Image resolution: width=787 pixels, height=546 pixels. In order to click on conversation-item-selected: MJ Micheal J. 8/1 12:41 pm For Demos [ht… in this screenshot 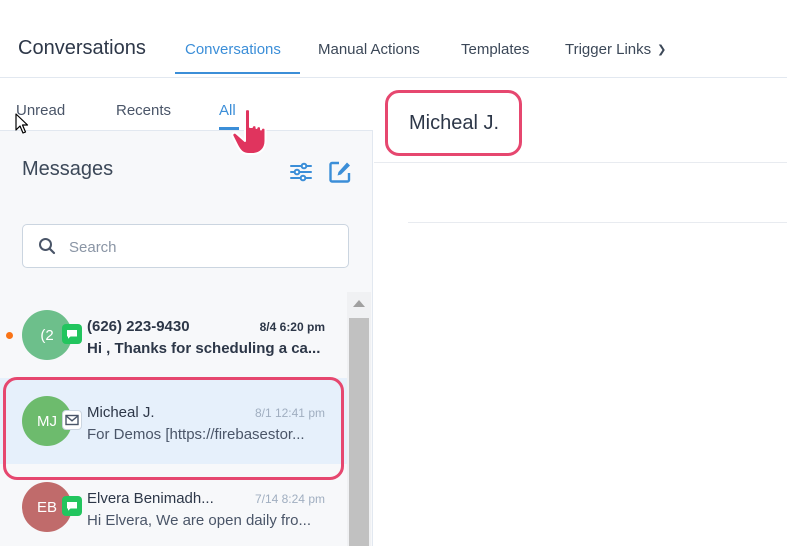, I will do `click(173, 421)`.